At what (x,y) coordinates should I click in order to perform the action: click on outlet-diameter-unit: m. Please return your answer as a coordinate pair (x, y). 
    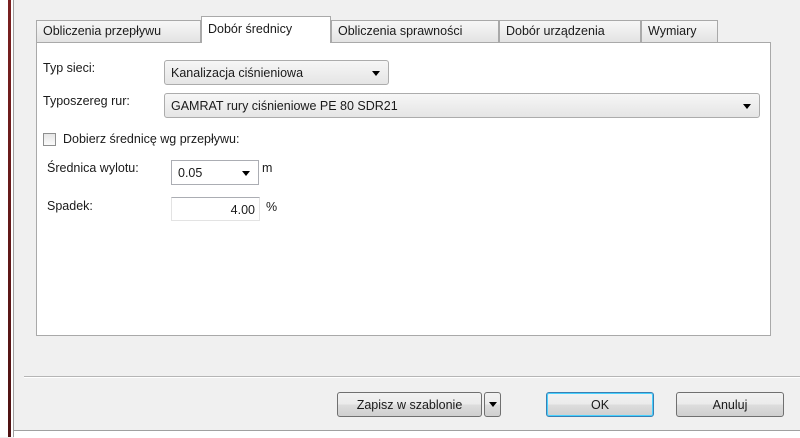
    Looking at the image, I should click on (267, 168).